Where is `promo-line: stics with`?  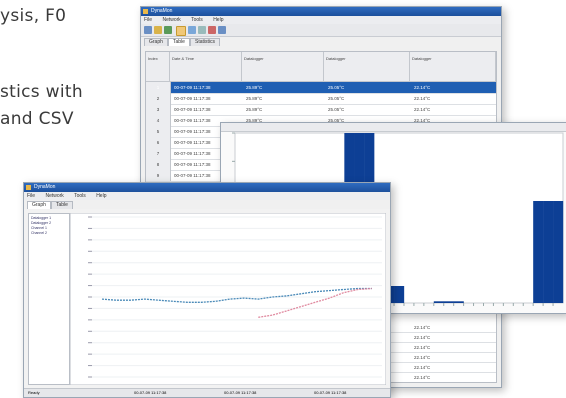
promo-line: stics with is located at coordinates (41, 92).